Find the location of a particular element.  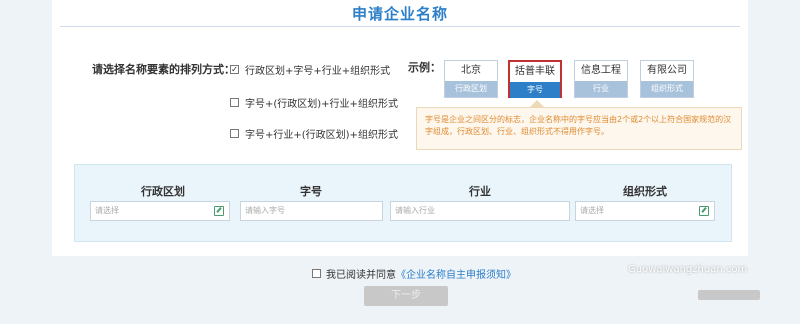

agree-text: 我已阅读并同意 is located at coordinates (361, 275).